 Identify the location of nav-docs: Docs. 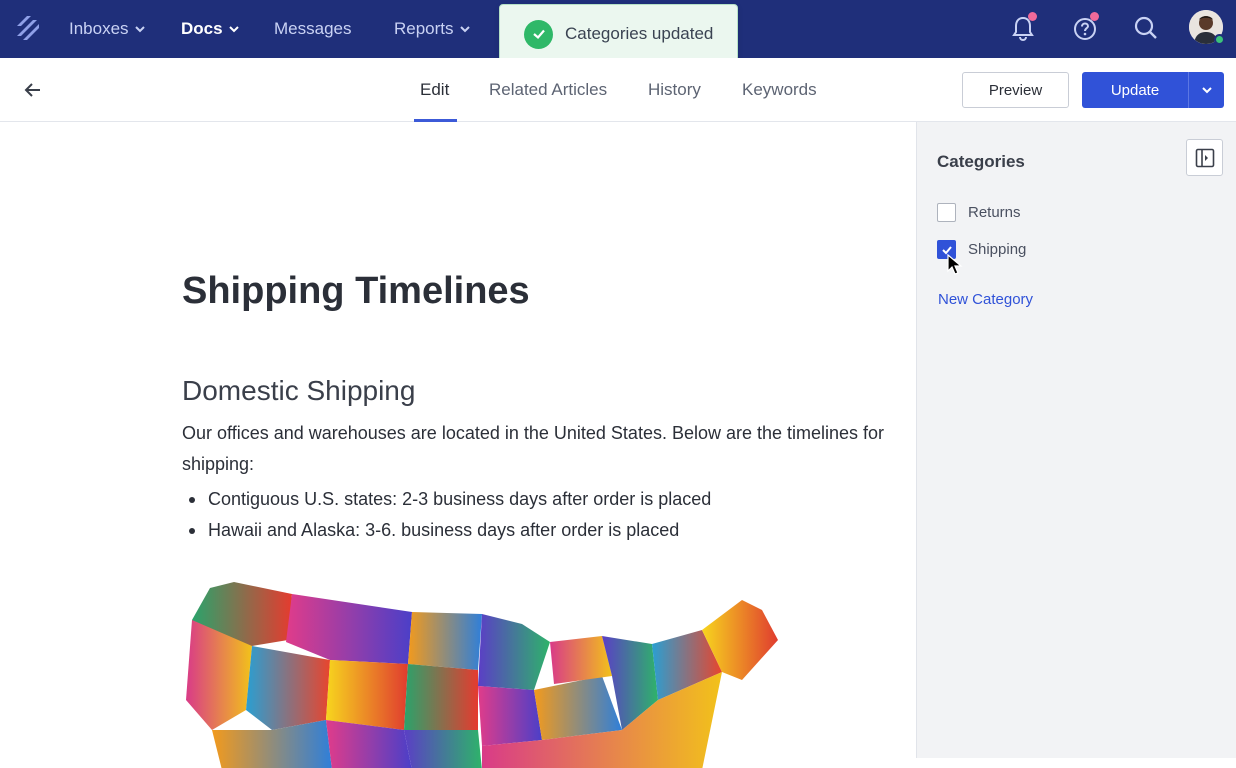
(210, 29).